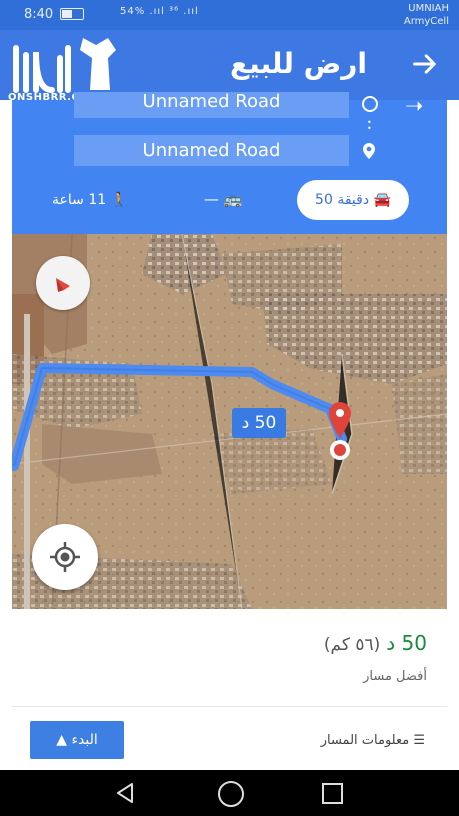  I want to click on map-eta-bubble: 50 د, so click(259, 423).